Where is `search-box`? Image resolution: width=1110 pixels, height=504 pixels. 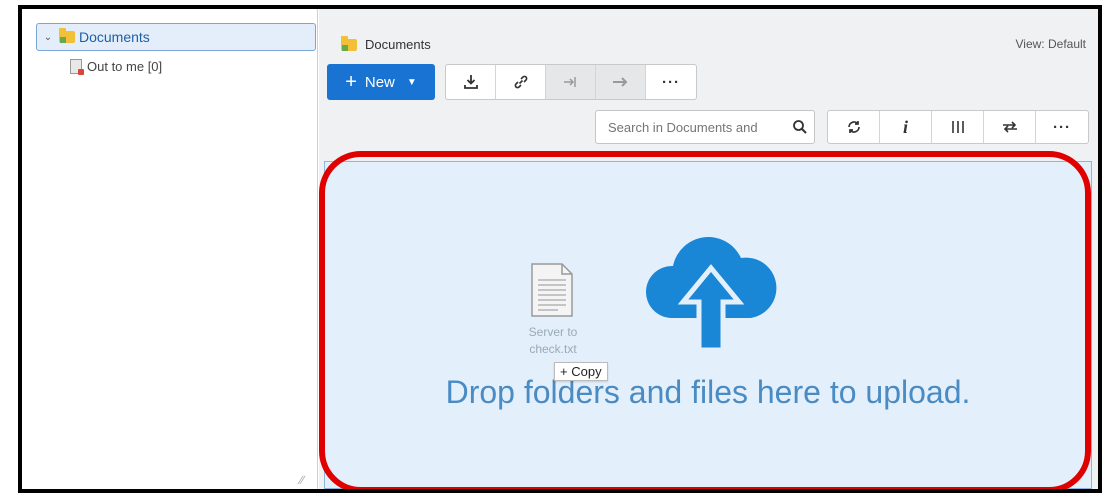
search-box is located at coordinates (705, 127).